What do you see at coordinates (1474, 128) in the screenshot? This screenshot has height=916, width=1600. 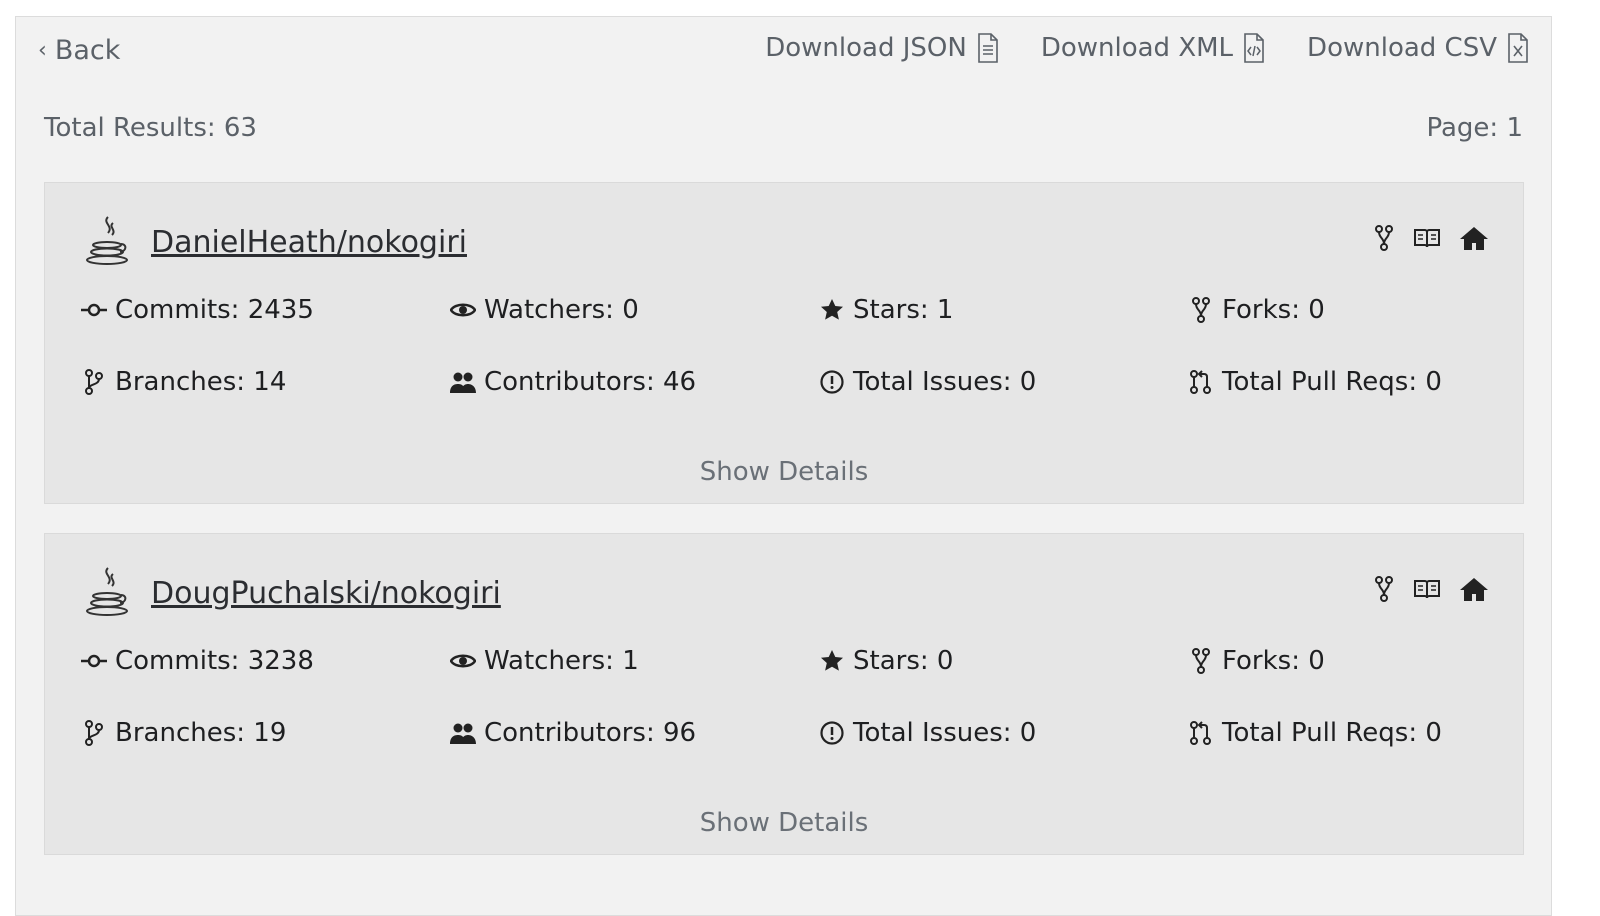 I see `page-indicator: Page: 1` at bounding box center [1474, 128].